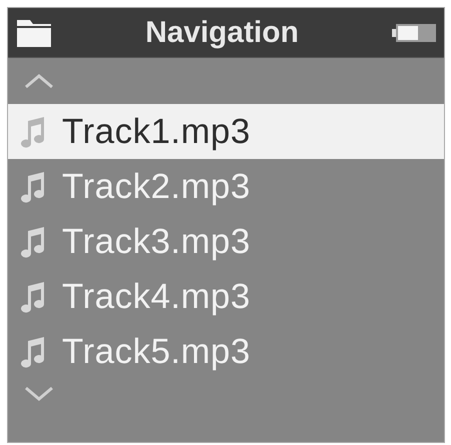  I want to click on track-item: Track4.mp3, so click(226, 296).